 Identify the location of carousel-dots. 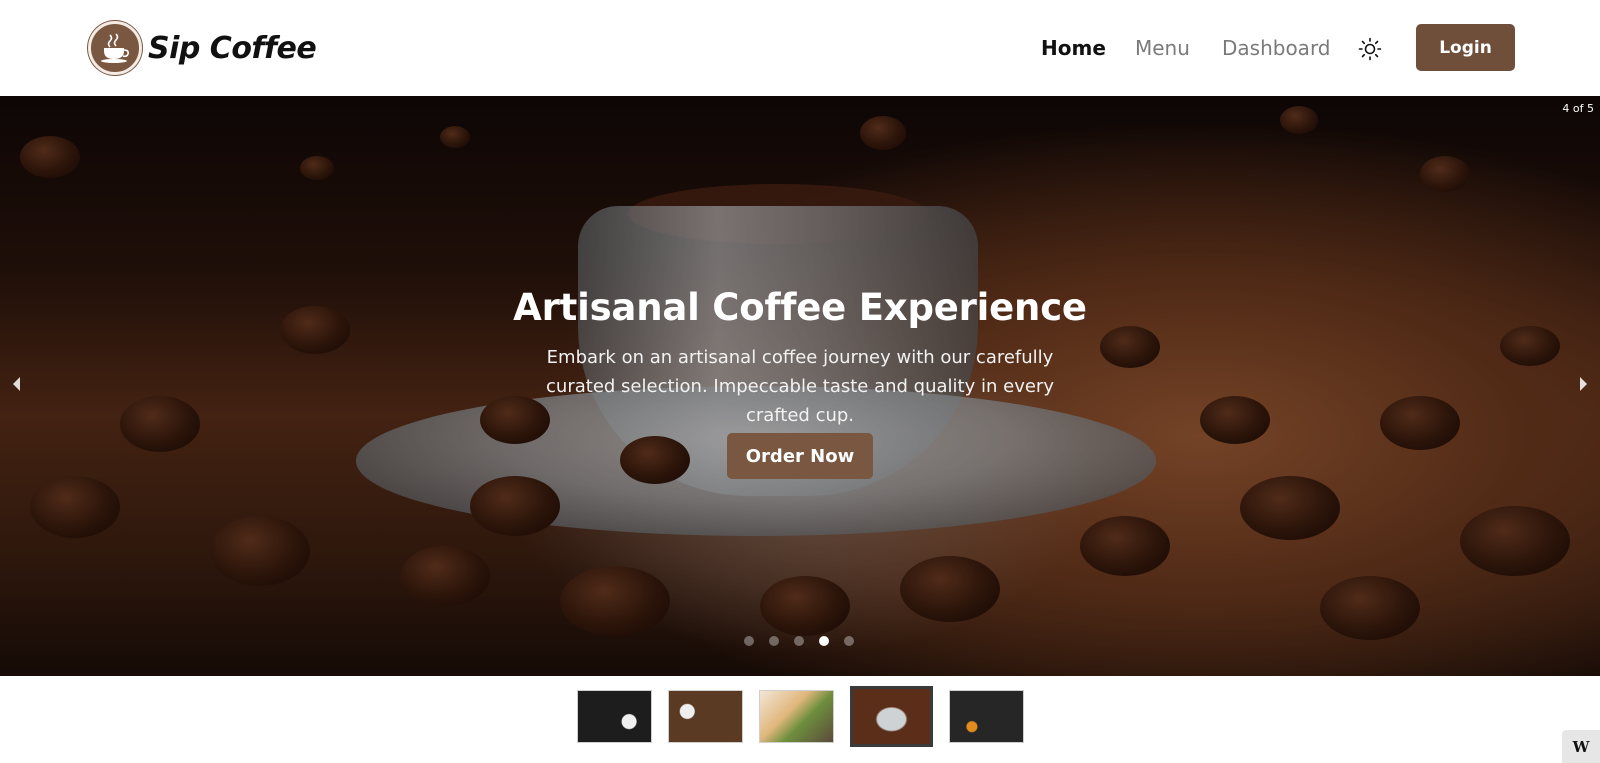
(799, 641).